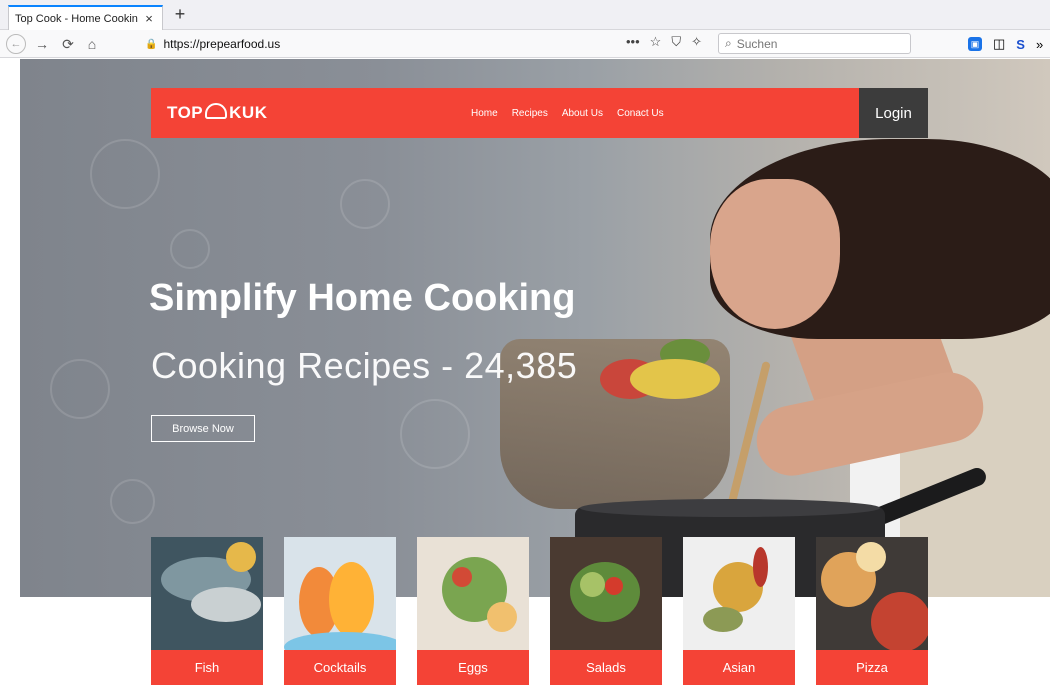 This screenshot has height=689, width=1050. What do you see at coordinates (757, 43) in the screenshot?
I see `search-placeholder: Suchen` at bounding box center [757, 43].